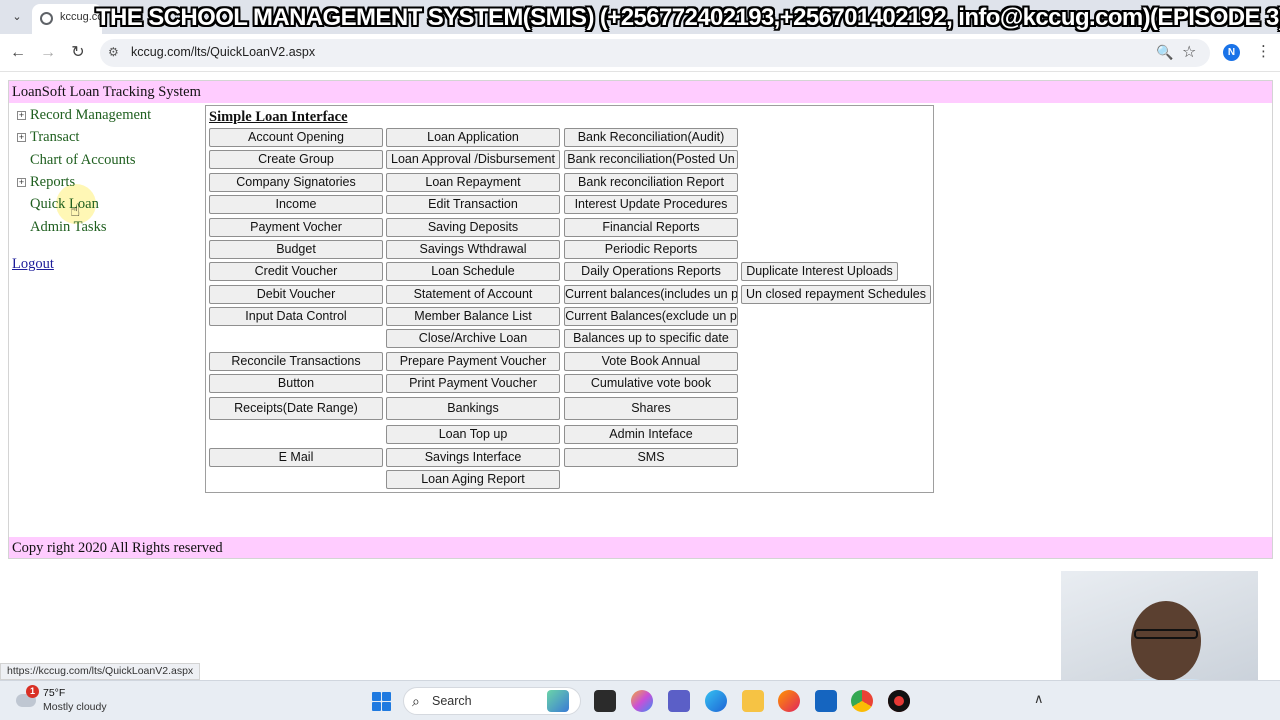 This screenshot has height=720, width=1280. Describe the element at coordinates (679, 701) in the screenshot. I see `teams-app-icon` at that location.